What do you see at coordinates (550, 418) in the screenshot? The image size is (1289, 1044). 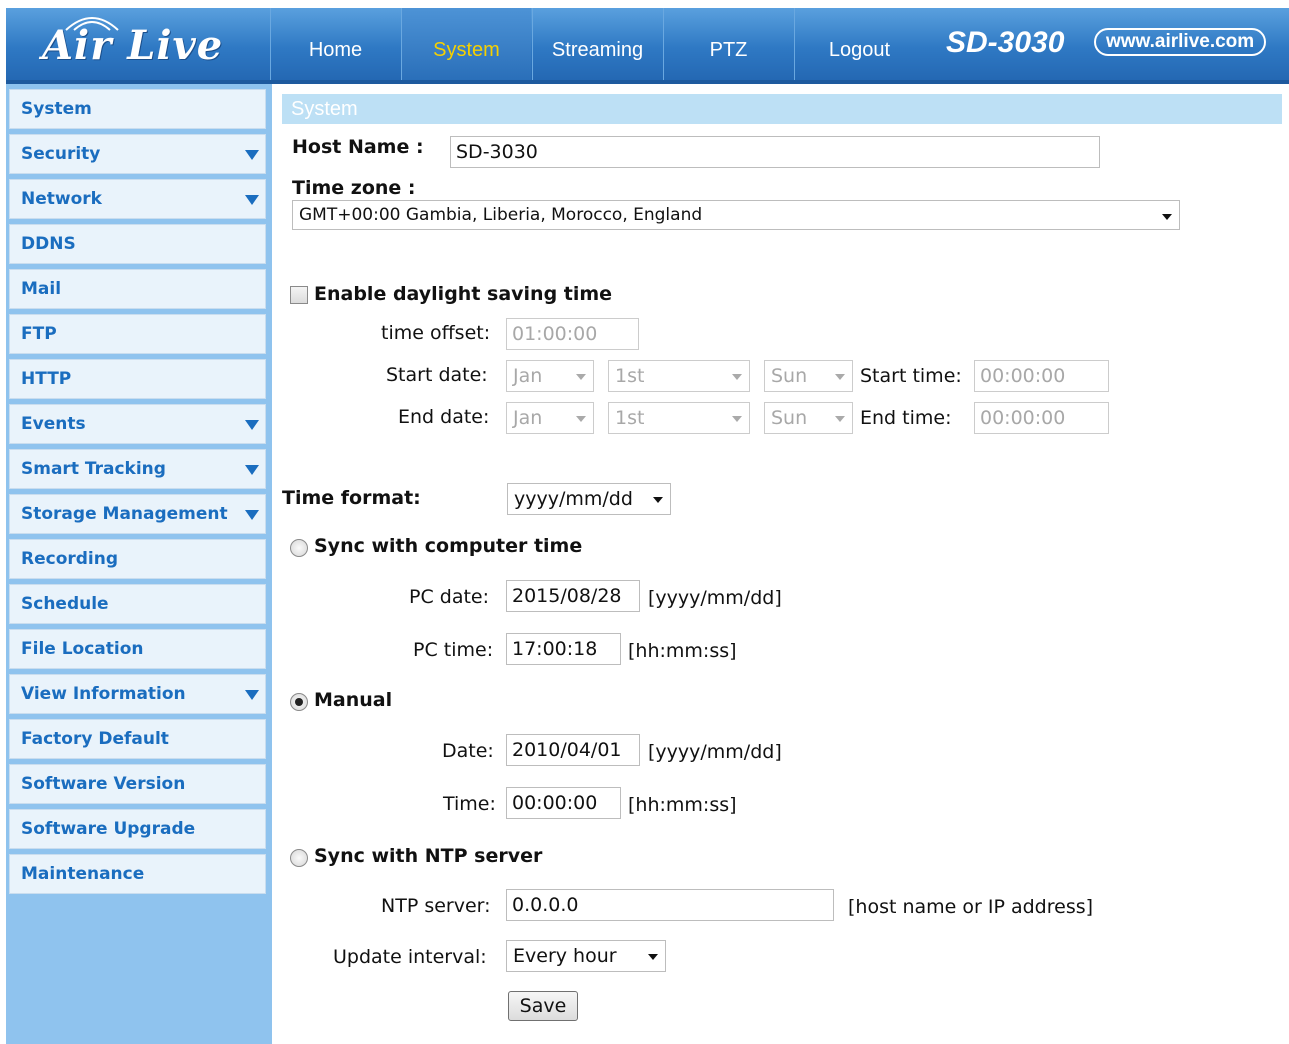 I see `end-month-select: Jan` at bounding box center [550, 418].